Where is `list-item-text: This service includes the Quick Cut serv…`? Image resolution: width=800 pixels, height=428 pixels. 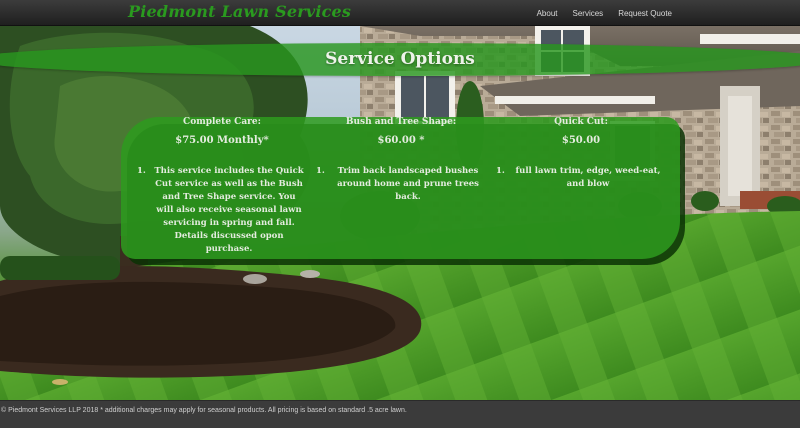
list-item-text: This service includes the Quick Cut serv… is located at coordinates (229, 210).